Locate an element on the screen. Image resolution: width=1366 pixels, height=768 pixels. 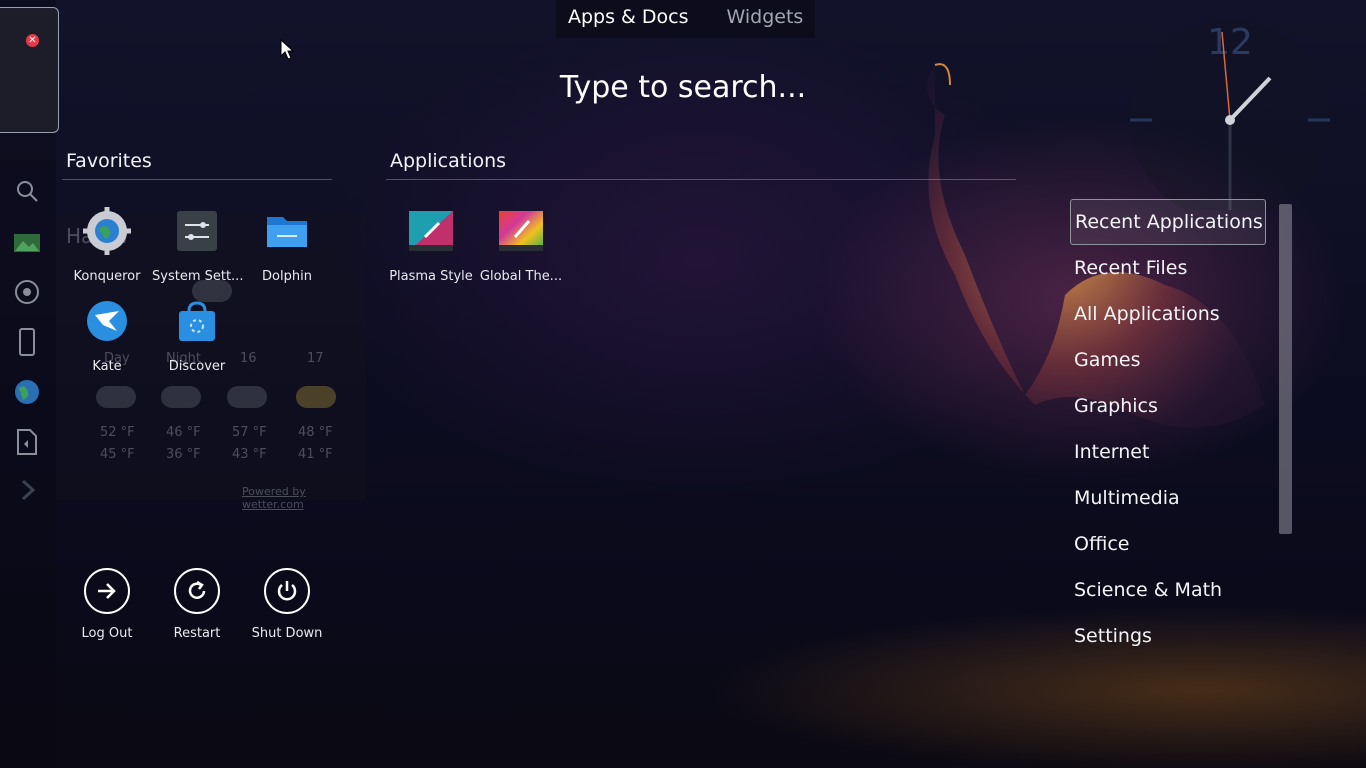
category-science-math: Science & Math is located at coordinates (1168, 590).